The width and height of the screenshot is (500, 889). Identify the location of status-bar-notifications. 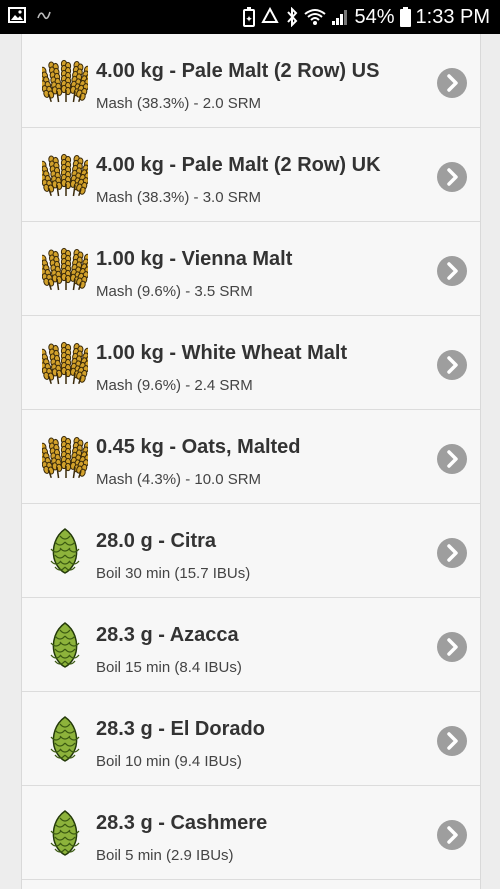
(30, 15).